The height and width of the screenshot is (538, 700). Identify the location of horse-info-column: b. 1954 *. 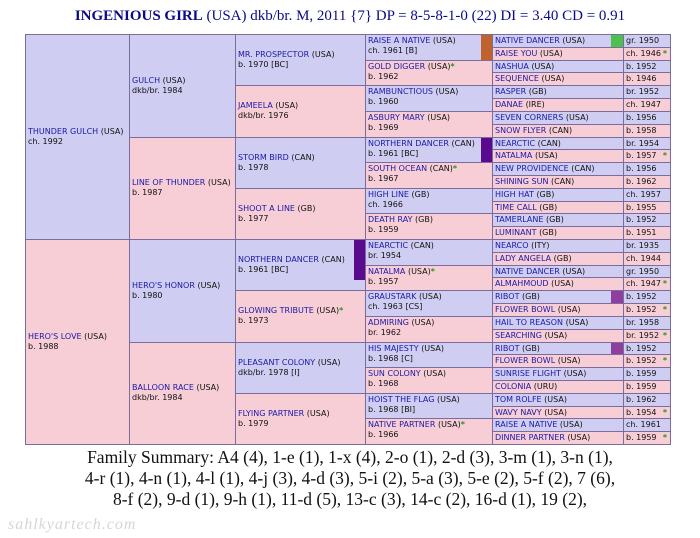
(646, 412).